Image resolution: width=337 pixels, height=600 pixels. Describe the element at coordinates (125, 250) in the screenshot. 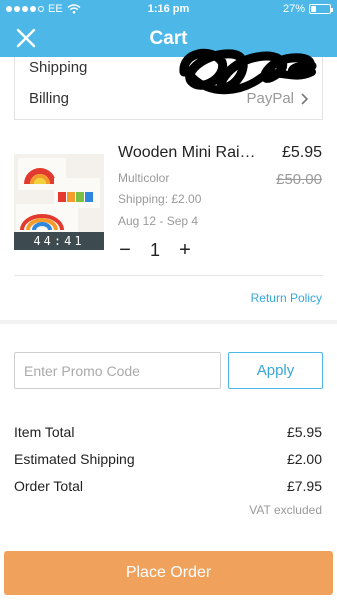

I see `decrease-quantity-button: −` at that location.